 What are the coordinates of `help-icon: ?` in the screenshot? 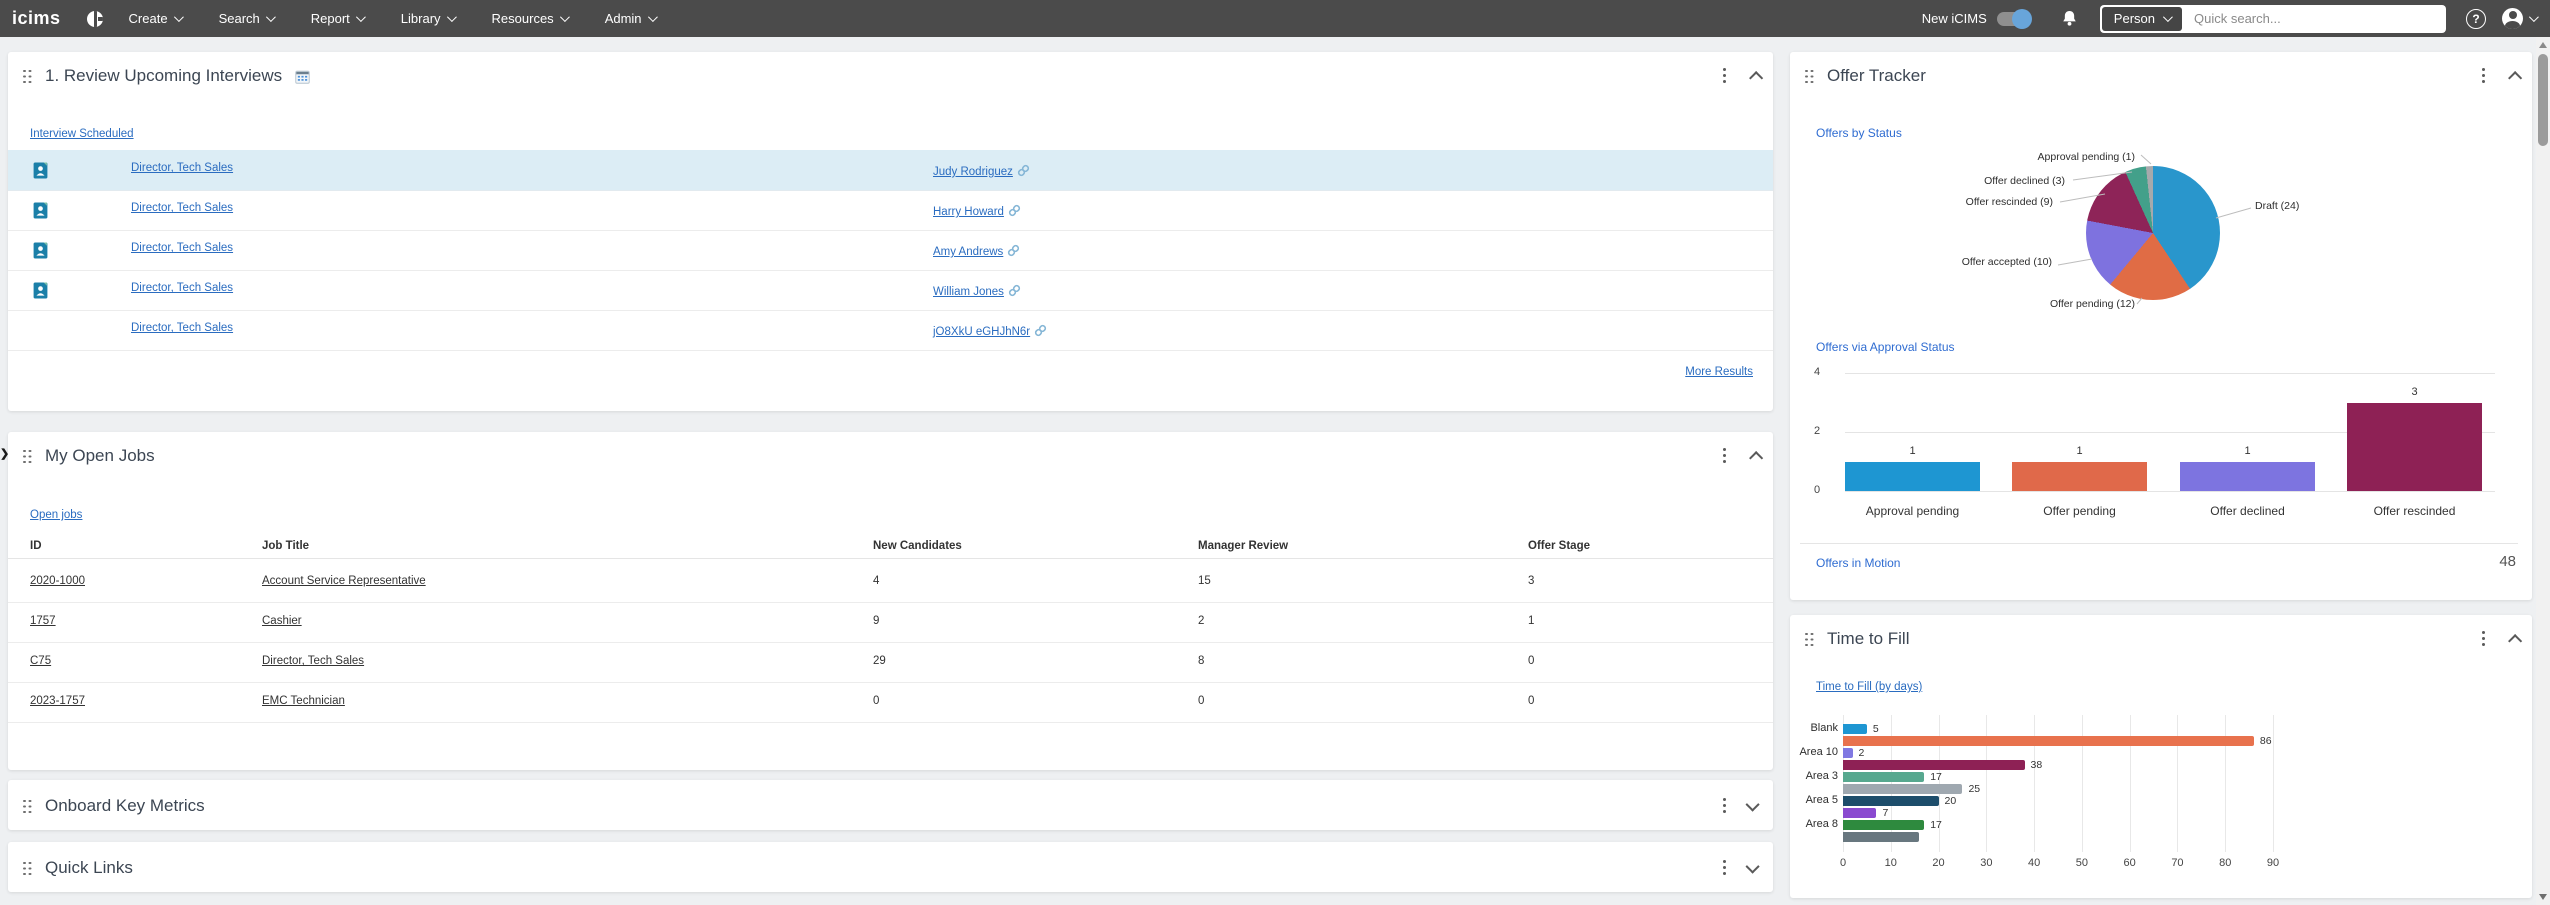 It's located at (2476, 18).